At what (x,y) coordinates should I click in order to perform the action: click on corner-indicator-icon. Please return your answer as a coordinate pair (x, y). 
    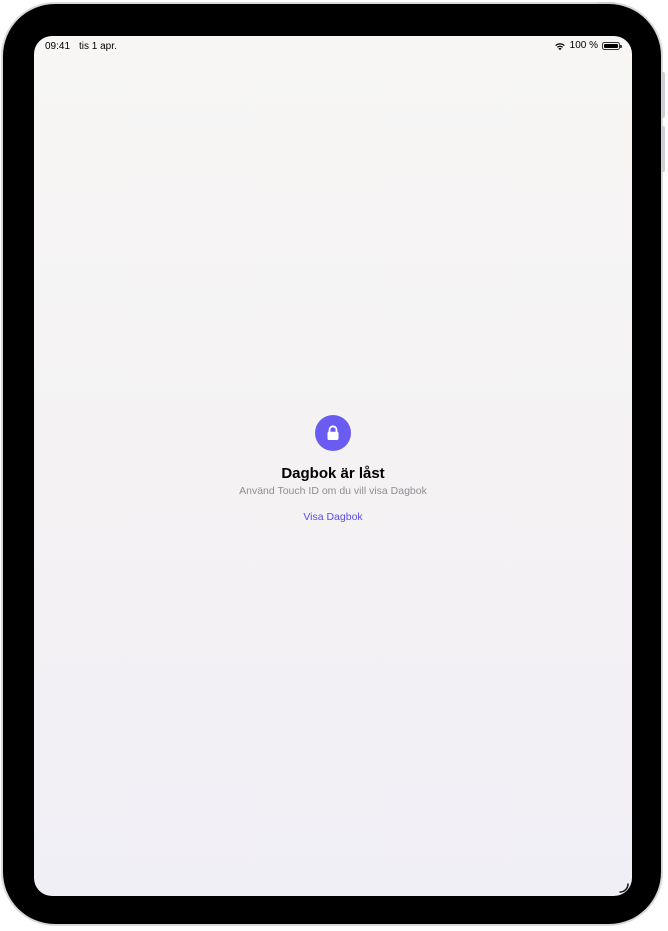
    Looking at the image, I should click on (624, 888).